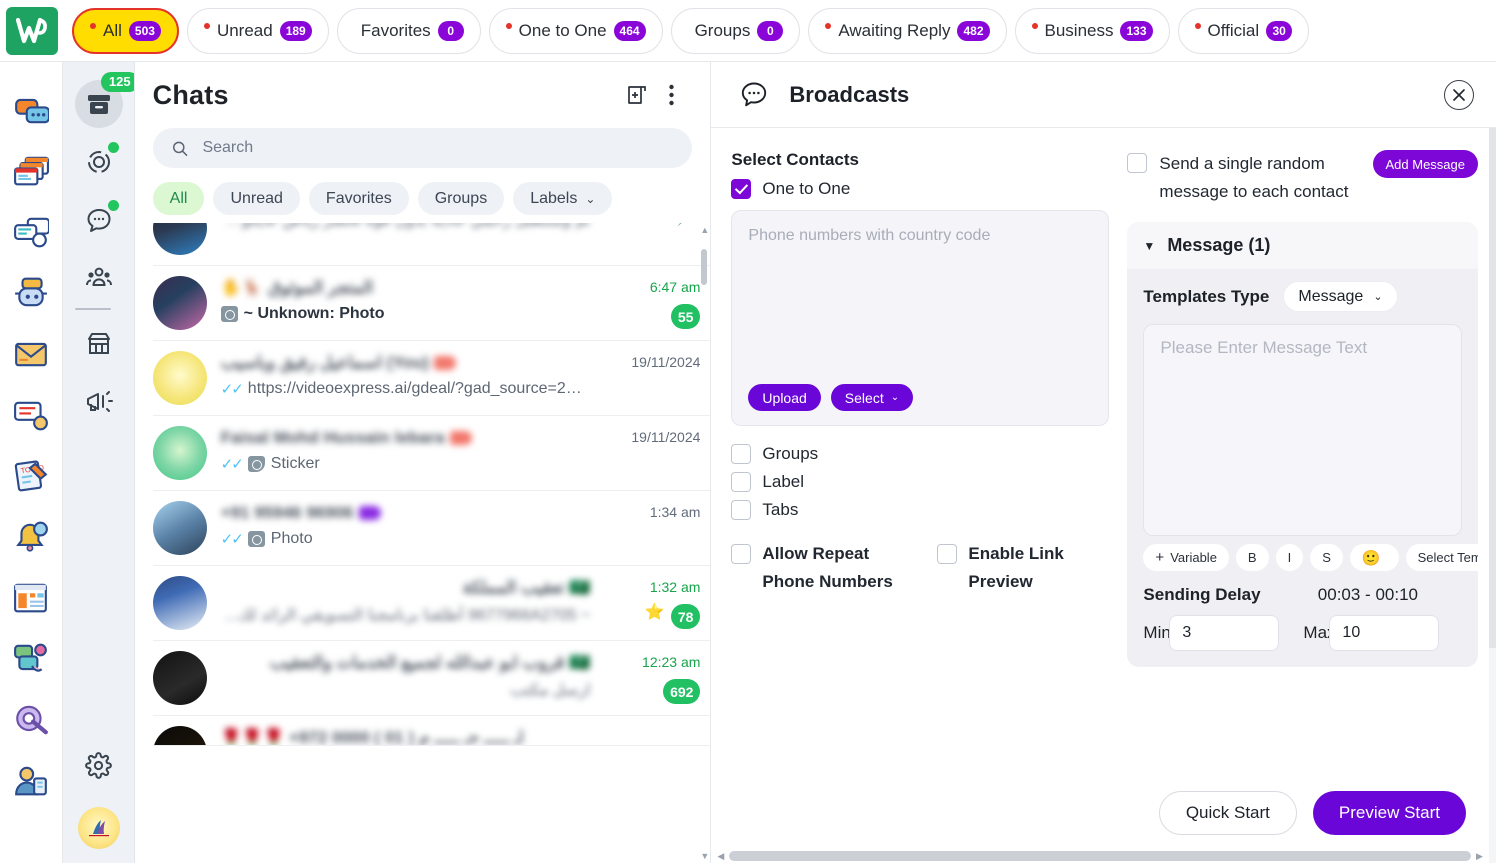  I want to click on search-box, so click(422, 148).